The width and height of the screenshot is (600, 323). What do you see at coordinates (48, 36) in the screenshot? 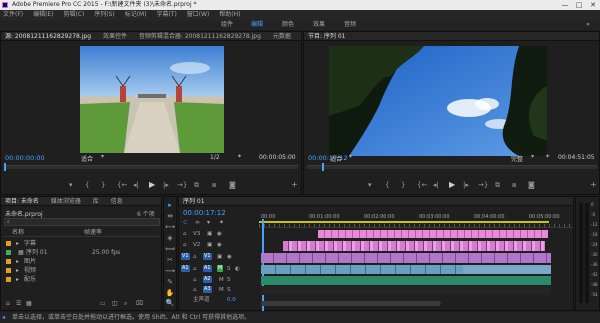
I see `tab-source: 源: 20081211162829278.jpg` at bounding box center [48, 36].